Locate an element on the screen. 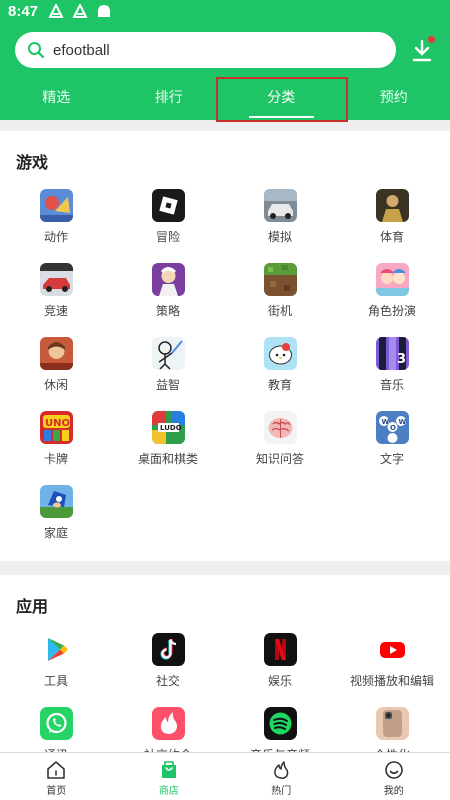  category-word: WOW 文字 is located at coordinates (392, 439).